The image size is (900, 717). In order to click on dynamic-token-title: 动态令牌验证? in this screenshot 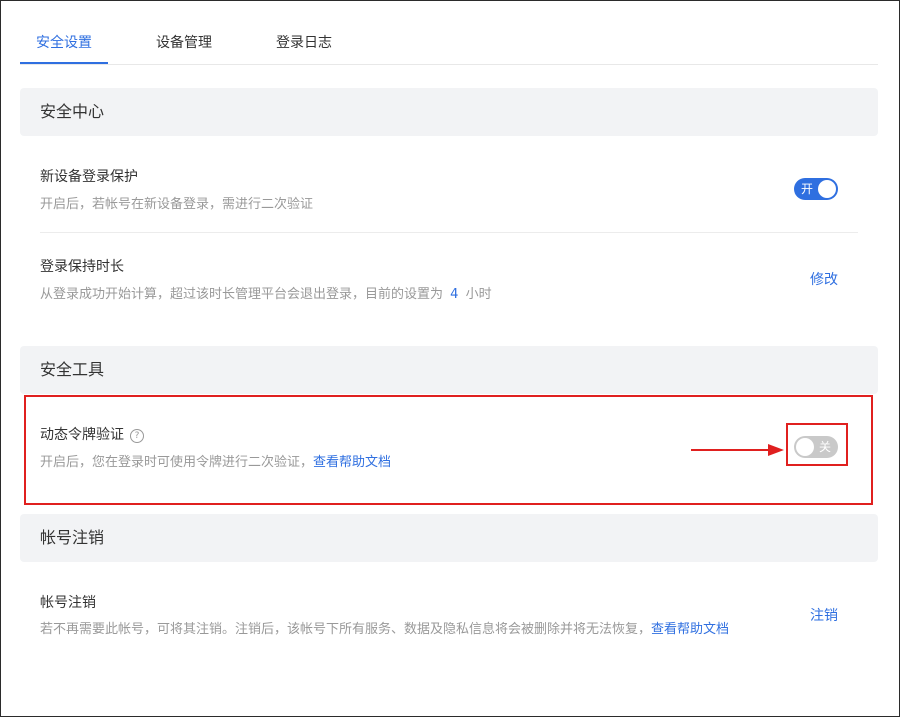, I will do `click(92, 434)`.